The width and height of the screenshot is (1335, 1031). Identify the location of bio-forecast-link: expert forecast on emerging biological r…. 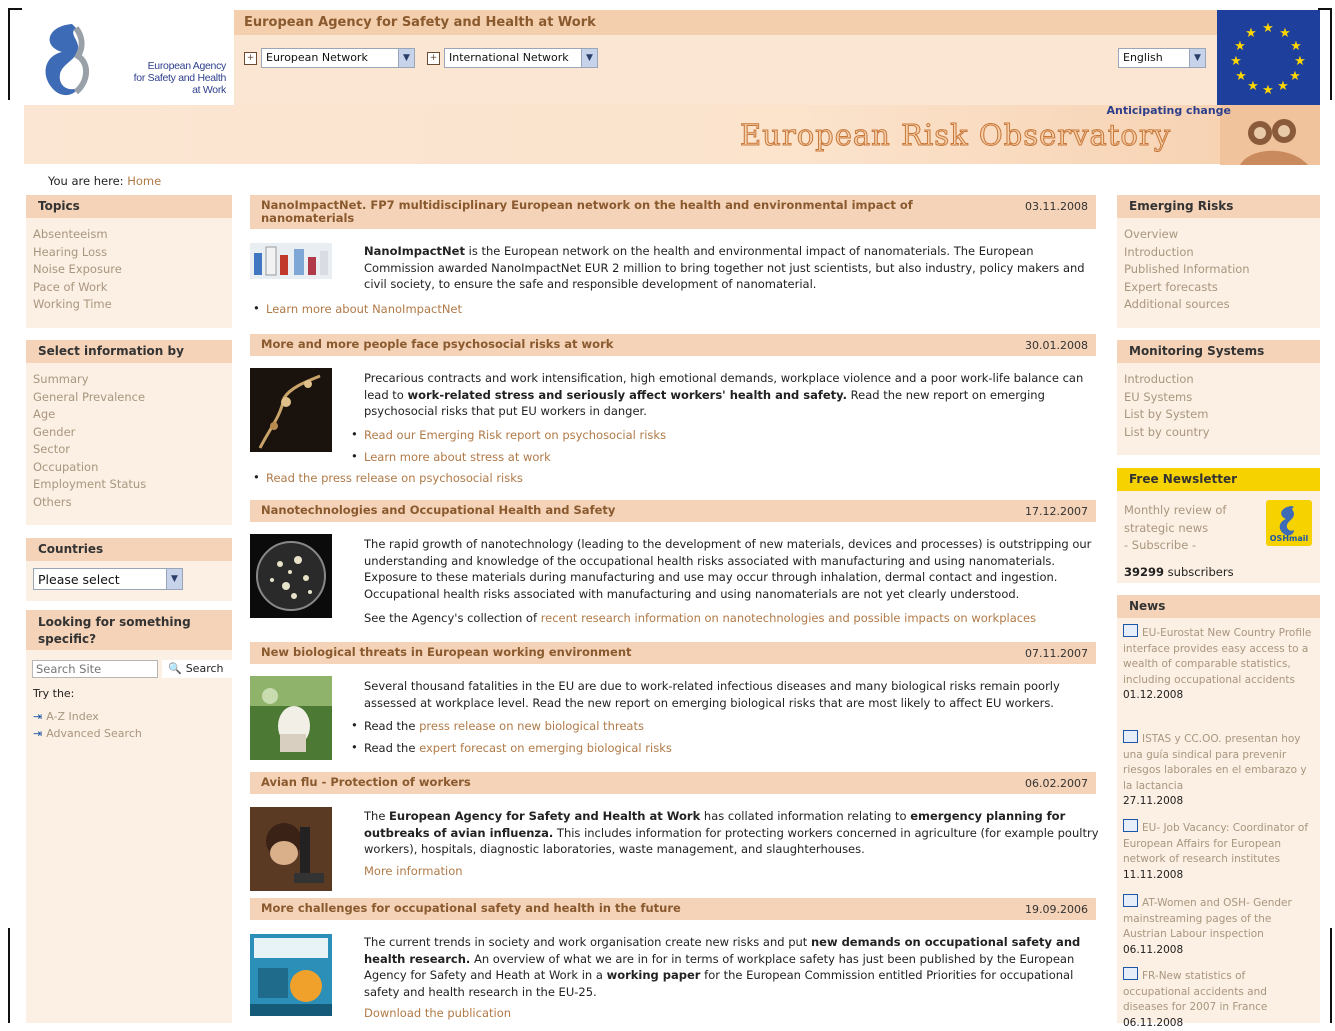
(545, 748).